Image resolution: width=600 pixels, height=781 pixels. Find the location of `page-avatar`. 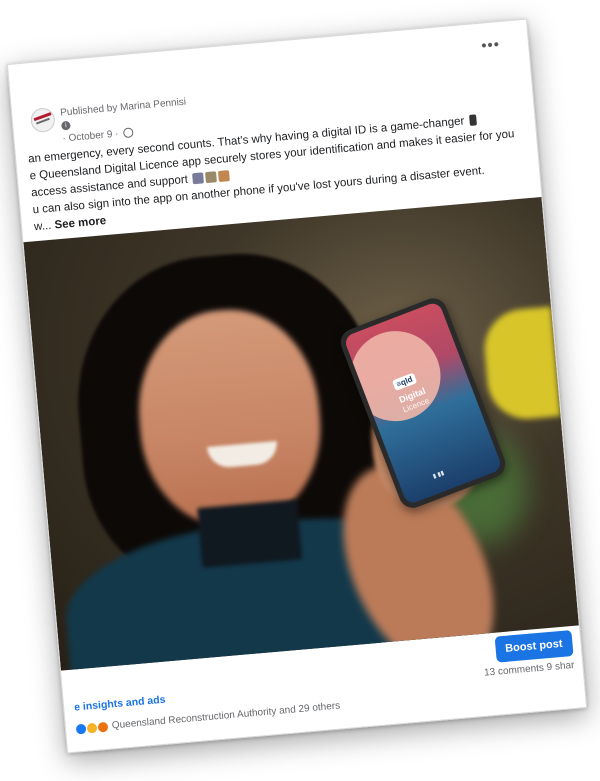

page-avatar is located at coordinates (42, 120).